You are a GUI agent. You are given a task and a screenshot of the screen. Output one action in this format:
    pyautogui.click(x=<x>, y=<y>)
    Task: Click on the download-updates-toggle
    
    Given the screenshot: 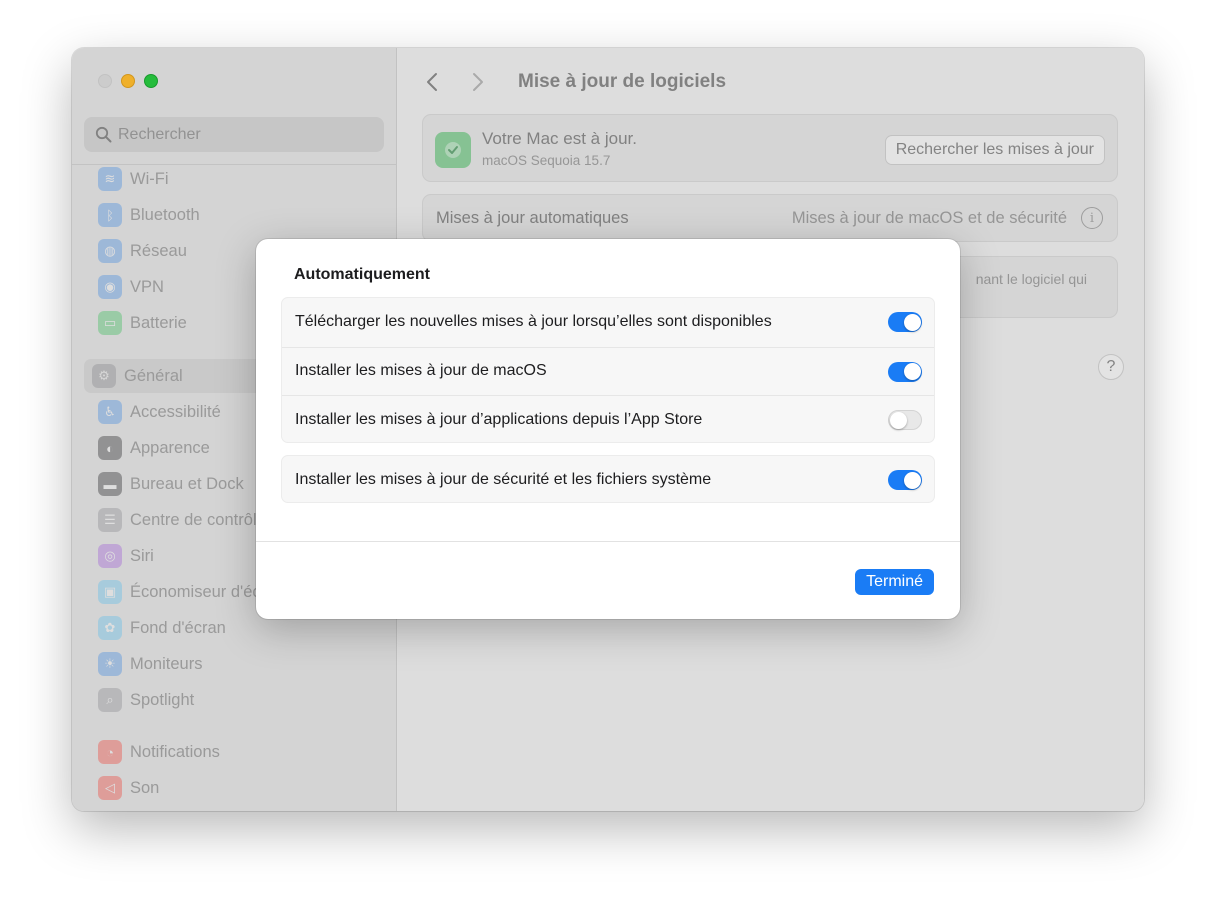 What is the action you would take?
    pyautogui.click(x=905, y=322)
    